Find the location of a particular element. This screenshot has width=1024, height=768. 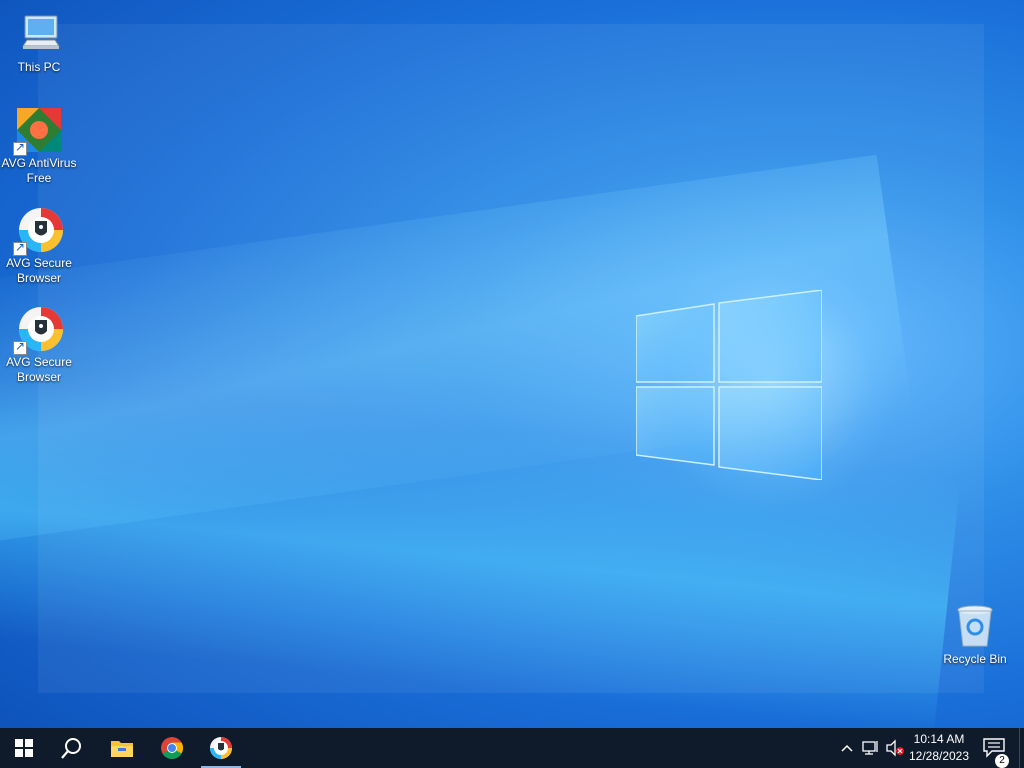

chevron-up-icon is located at coordinates (847, 748).